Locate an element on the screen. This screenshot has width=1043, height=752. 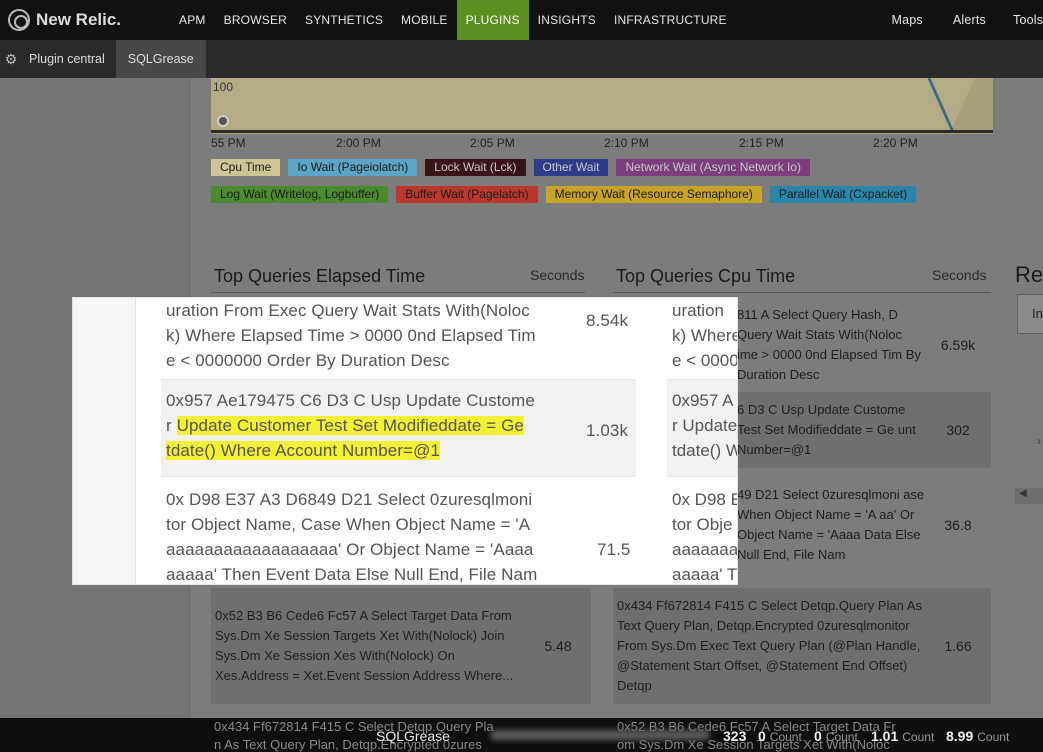
wait-chart is located at coordinates (602, 106).